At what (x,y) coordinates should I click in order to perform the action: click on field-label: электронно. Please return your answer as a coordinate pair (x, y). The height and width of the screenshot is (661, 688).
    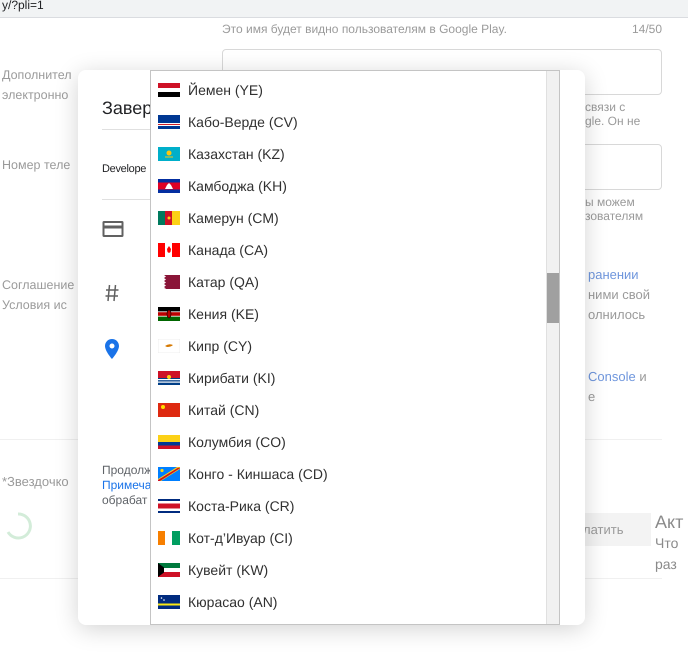
    Looking at the image, I should click on (36, 95).